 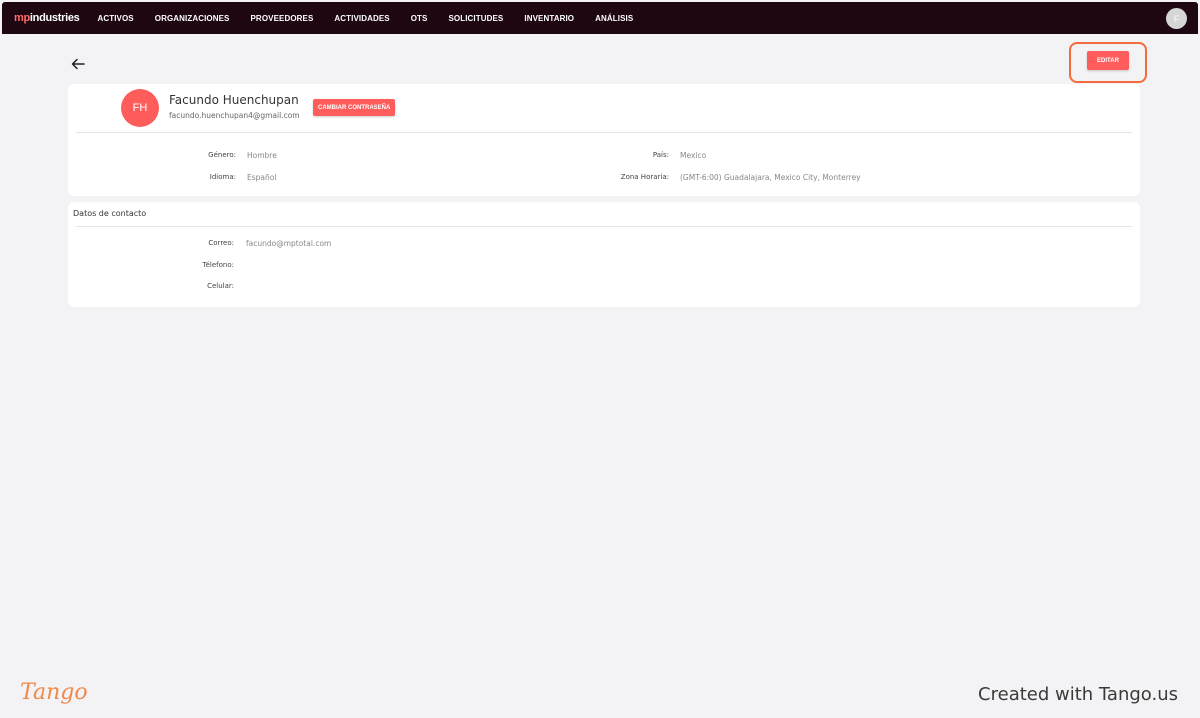 What do you see at coordinates (54, 18) in the screenshot?
I see `logo-industries: industries` at bounding box center [54, 18].